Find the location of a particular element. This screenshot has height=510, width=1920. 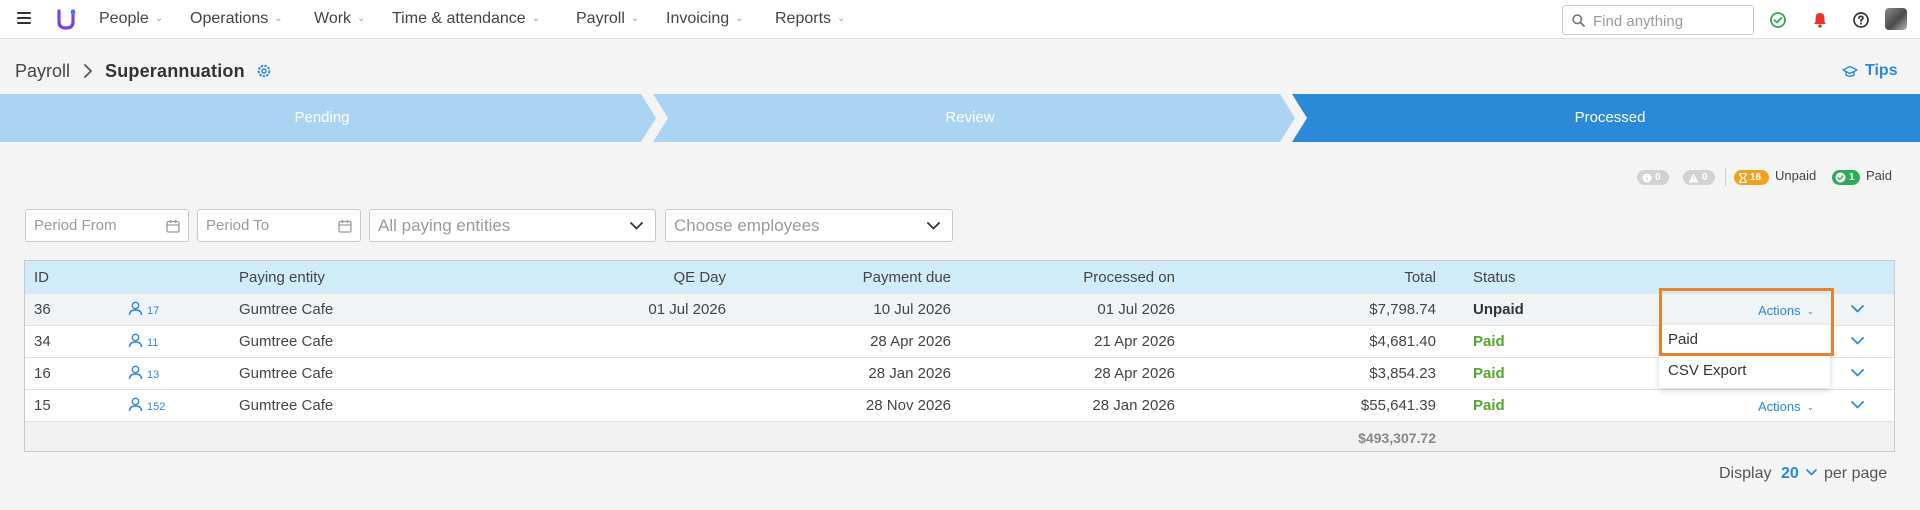

nav-operations-label: Operations is located at coordinates (229, 18).